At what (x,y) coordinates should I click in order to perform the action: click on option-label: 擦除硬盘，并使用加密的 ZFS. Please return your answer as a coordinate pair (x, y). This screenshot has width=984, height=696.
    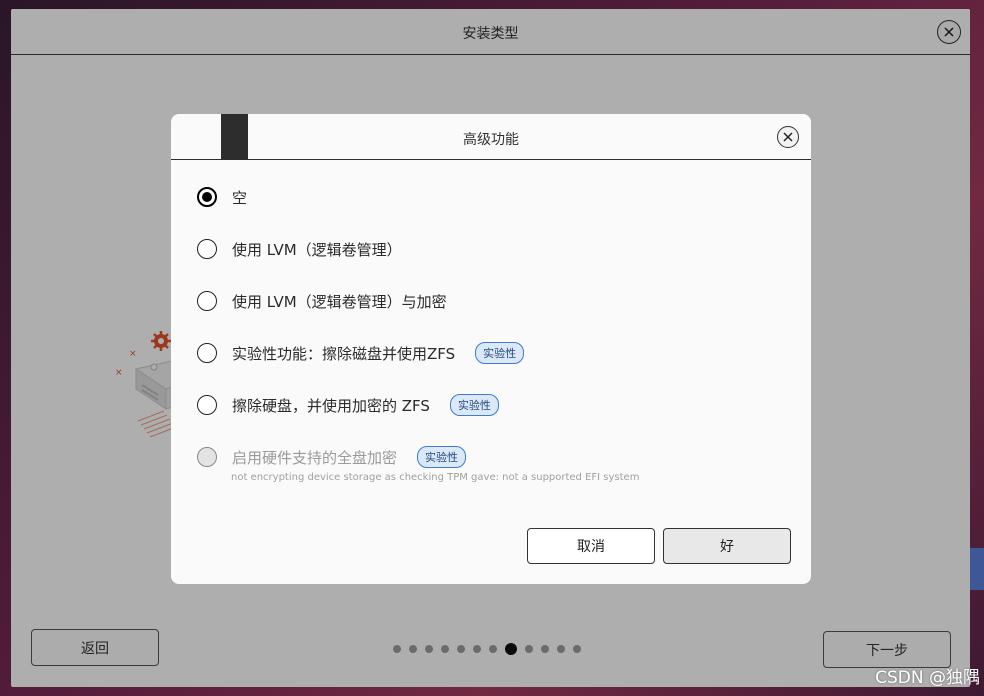
    Looking at the image, I should click on (331, 405).